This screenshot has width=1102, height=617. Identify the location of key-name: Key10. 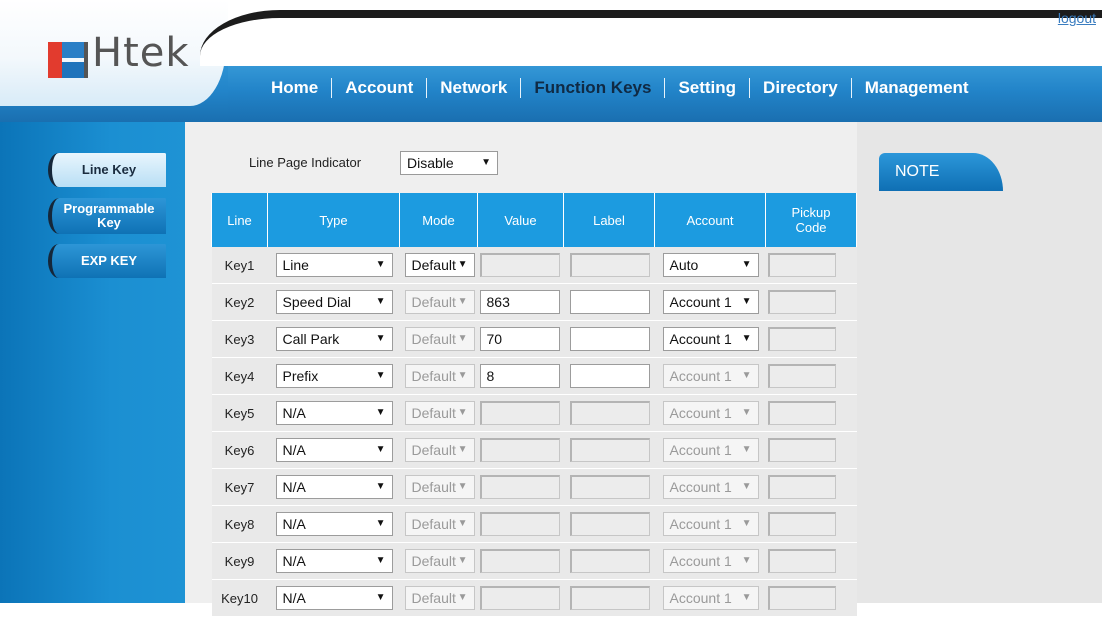
(239, 598).